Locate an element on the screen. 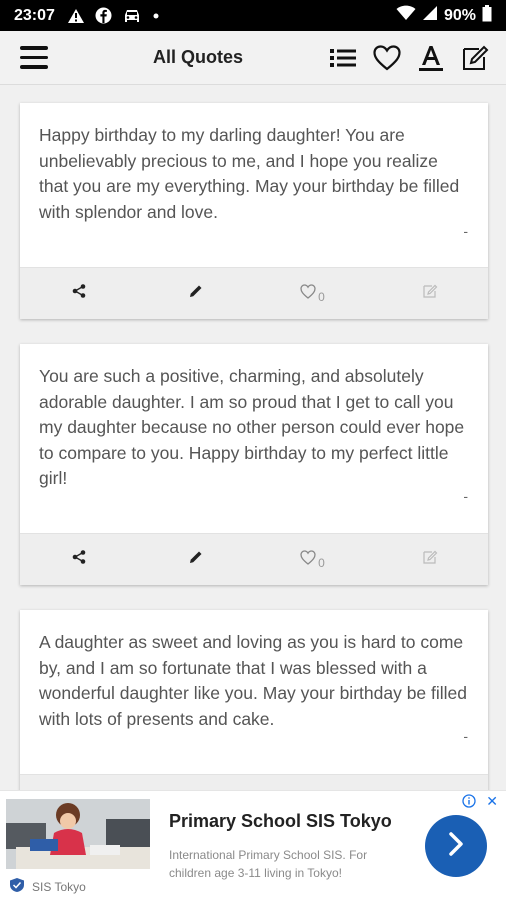 The image size is (506, 900). page-title: All Quotes is located at coordinates (197, 57).